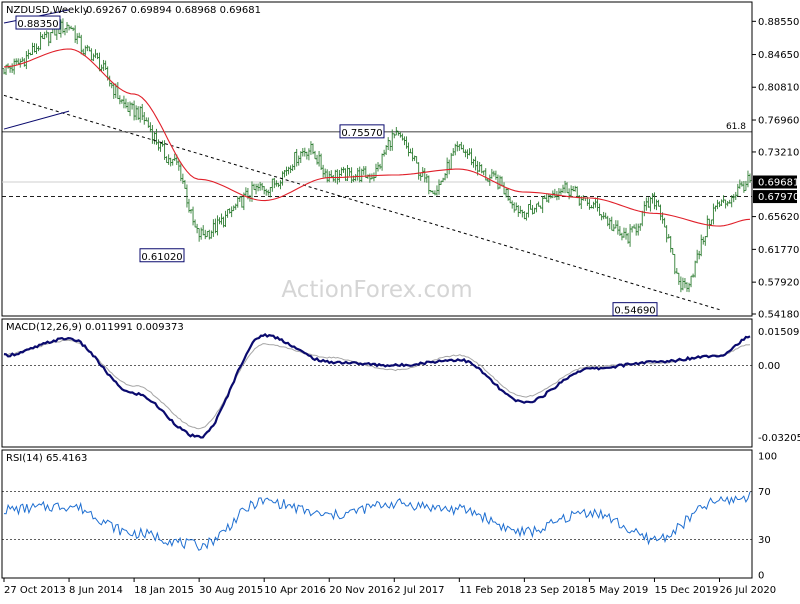 The height and width of the screenshot is (604, 800). I want to click on support-price-tag: 0.67970, so click(778, 197).